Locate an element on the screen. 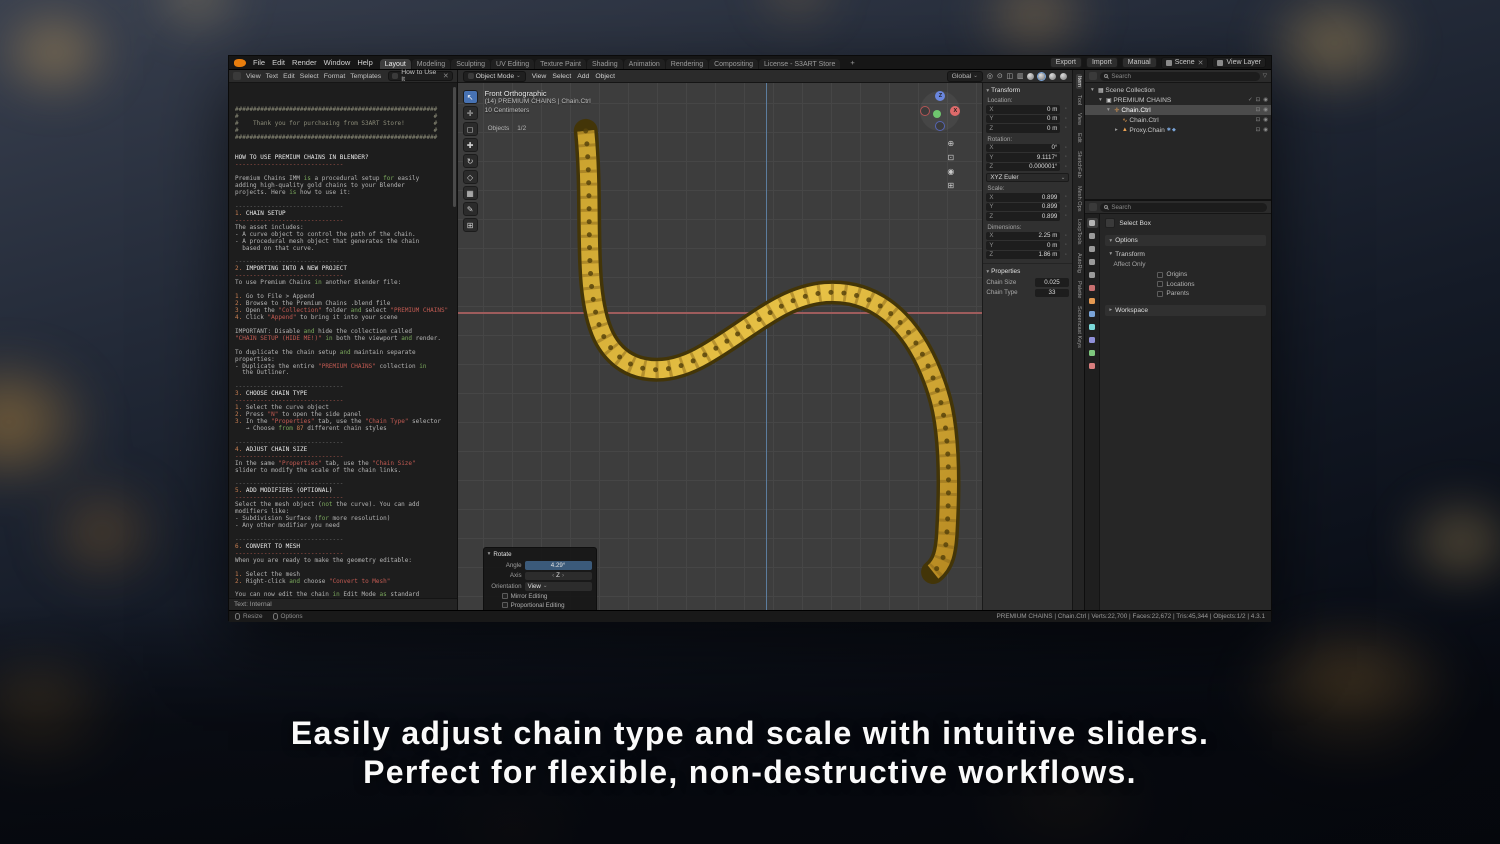  workspace-tab: Shading is located at coordinates (604, 64).